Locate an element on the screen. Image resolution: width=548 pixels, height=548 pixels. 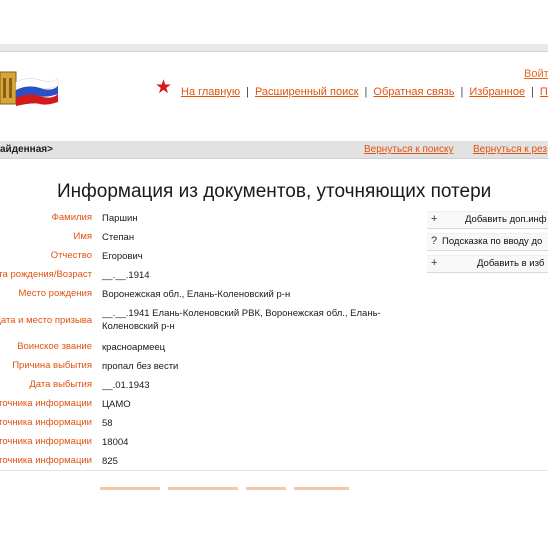
back-to-results-link: Вернуться к рез is located at coordinates (510, 149).